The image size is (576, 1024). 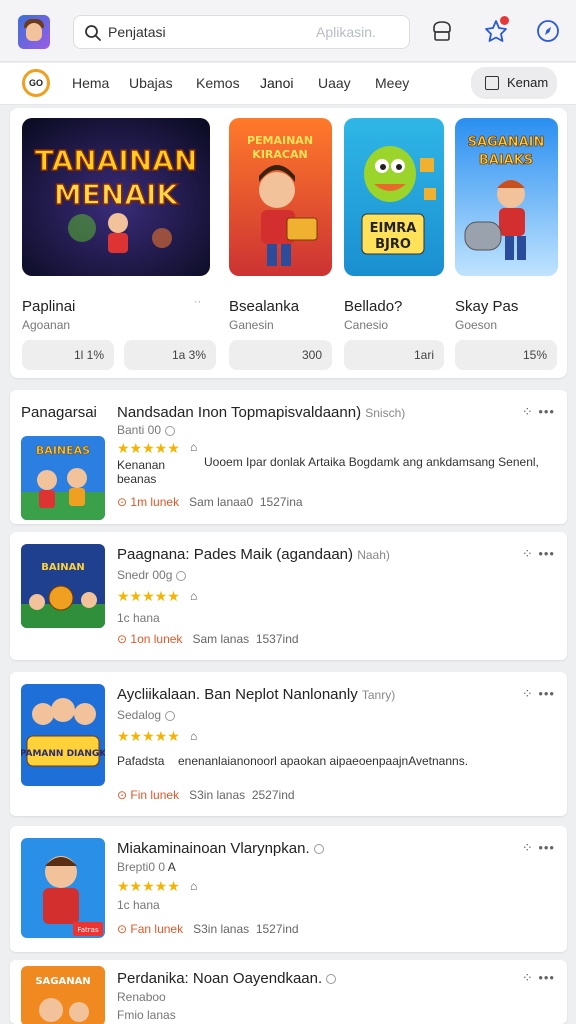 What do you see at coordinates (208, 929) in the screenshot?
I see `list-item-meta: ⊙ Fan lunek S3in lanas 1527ind` at bounding box center [208, 929].